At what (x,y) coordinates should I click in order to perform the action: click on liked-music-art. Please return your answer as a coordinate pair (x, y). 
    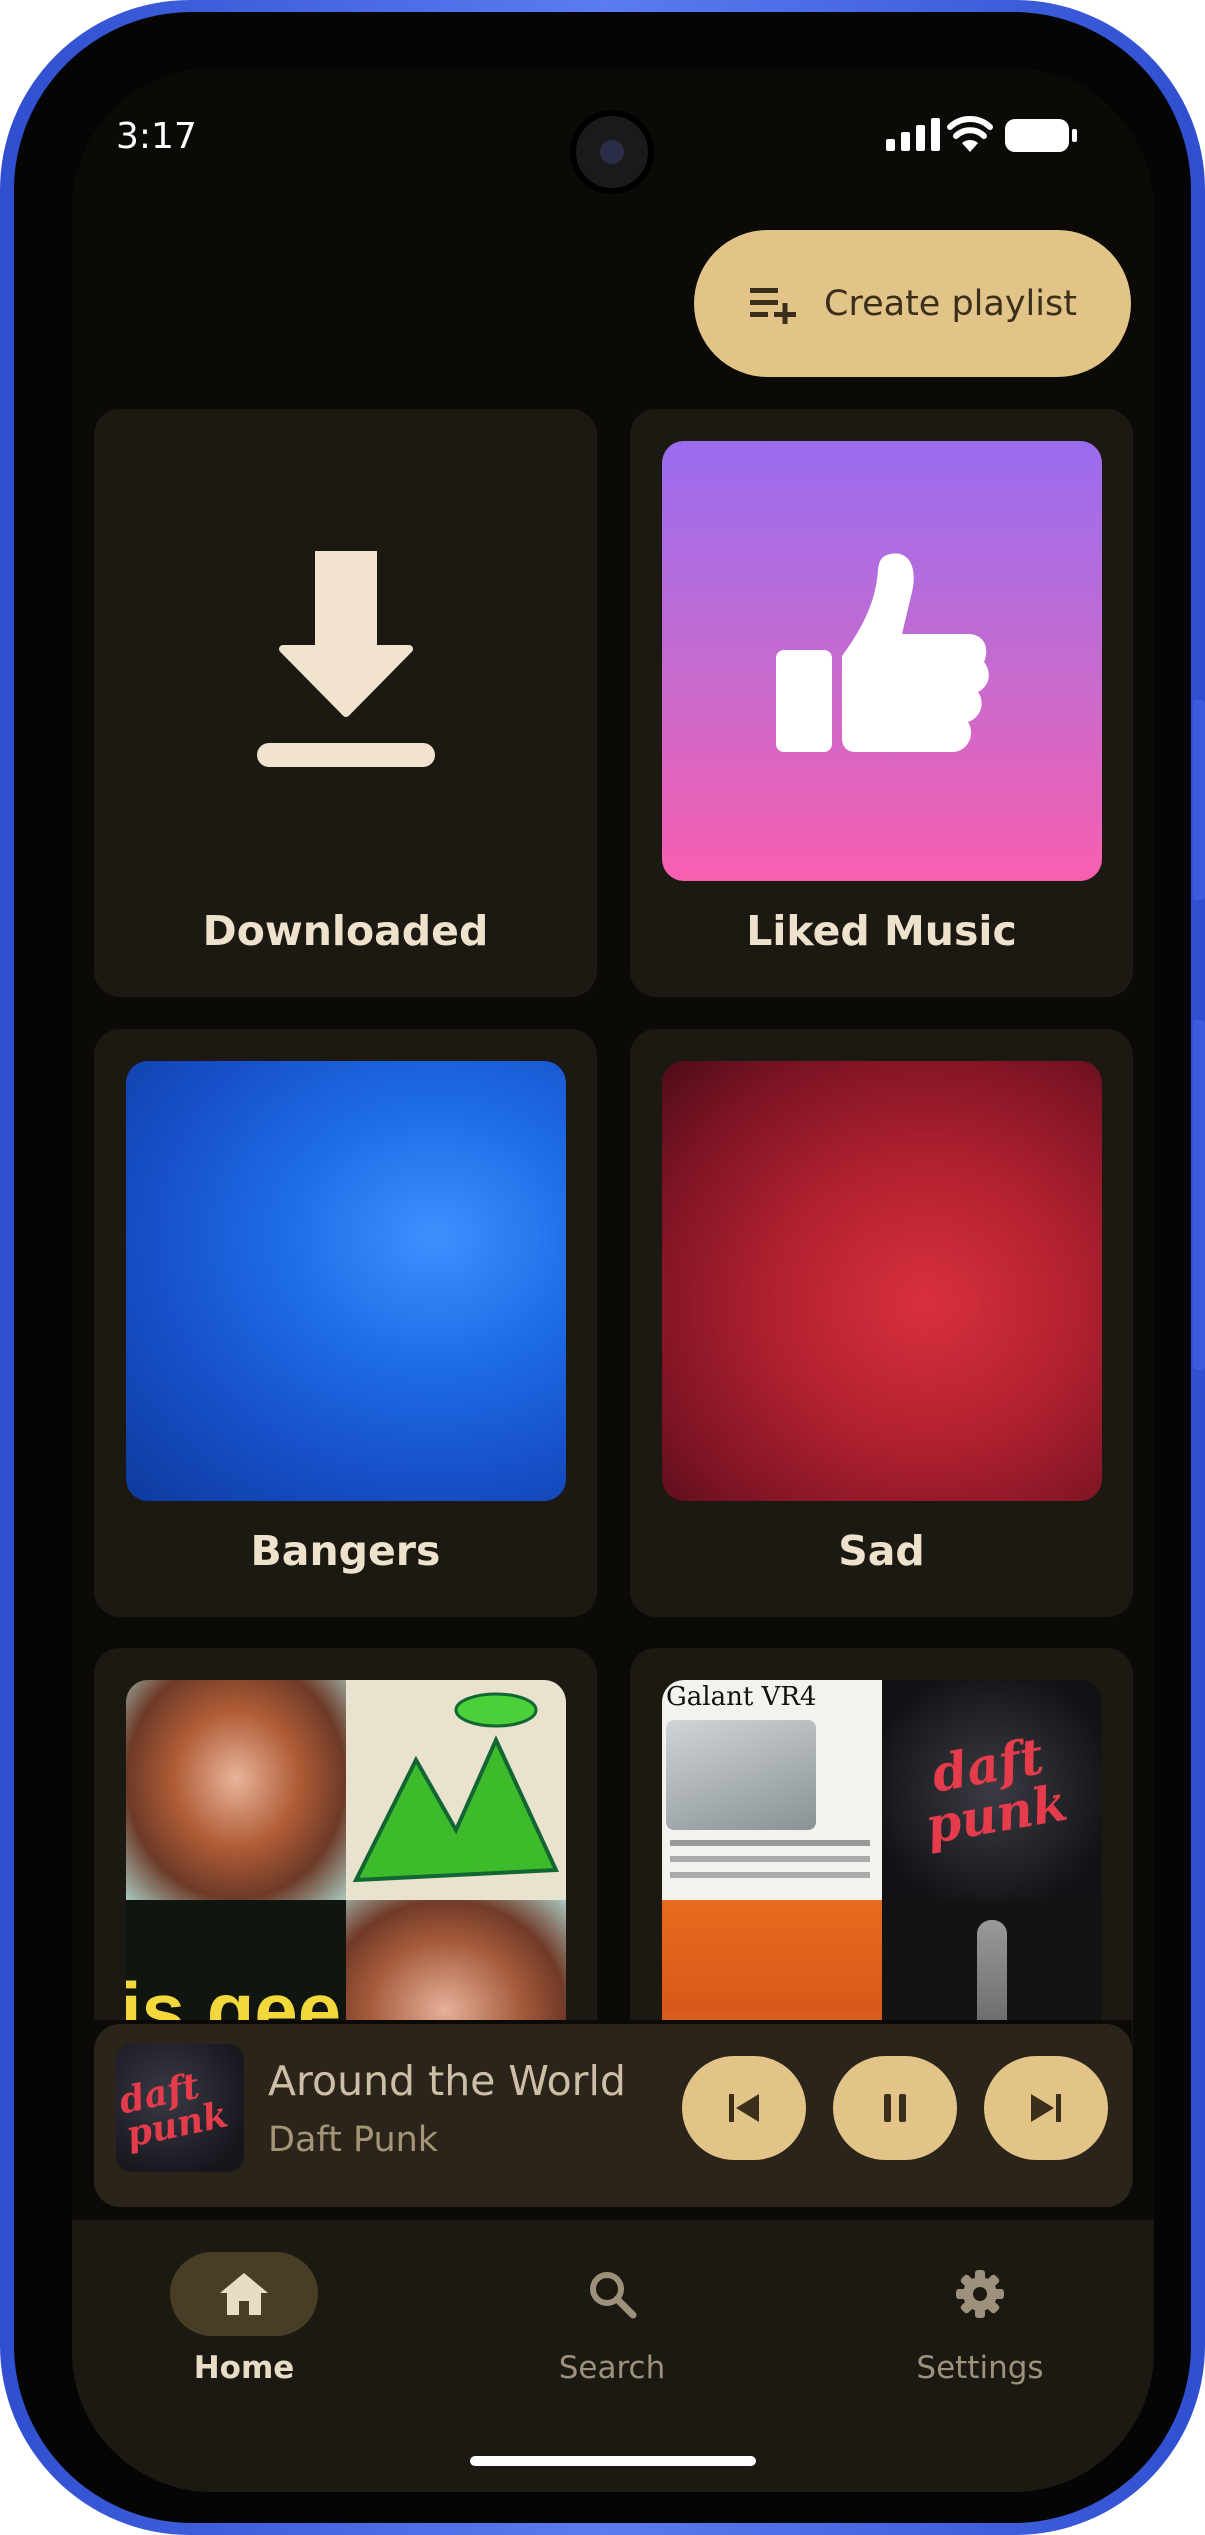
    Looking at the image, I should click on (882, 661).